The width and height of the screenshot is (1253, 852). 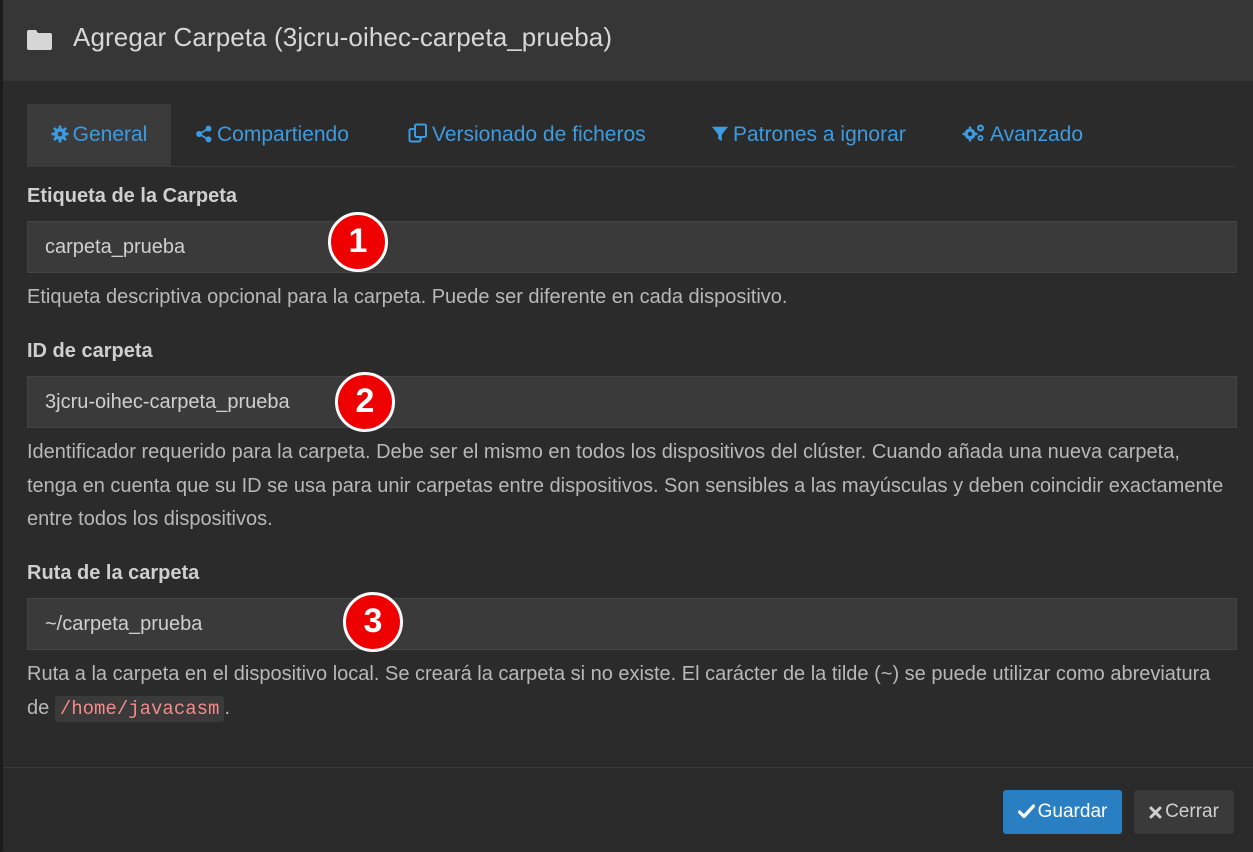 I want to click on copy-icon, so click(x=417, y=133).